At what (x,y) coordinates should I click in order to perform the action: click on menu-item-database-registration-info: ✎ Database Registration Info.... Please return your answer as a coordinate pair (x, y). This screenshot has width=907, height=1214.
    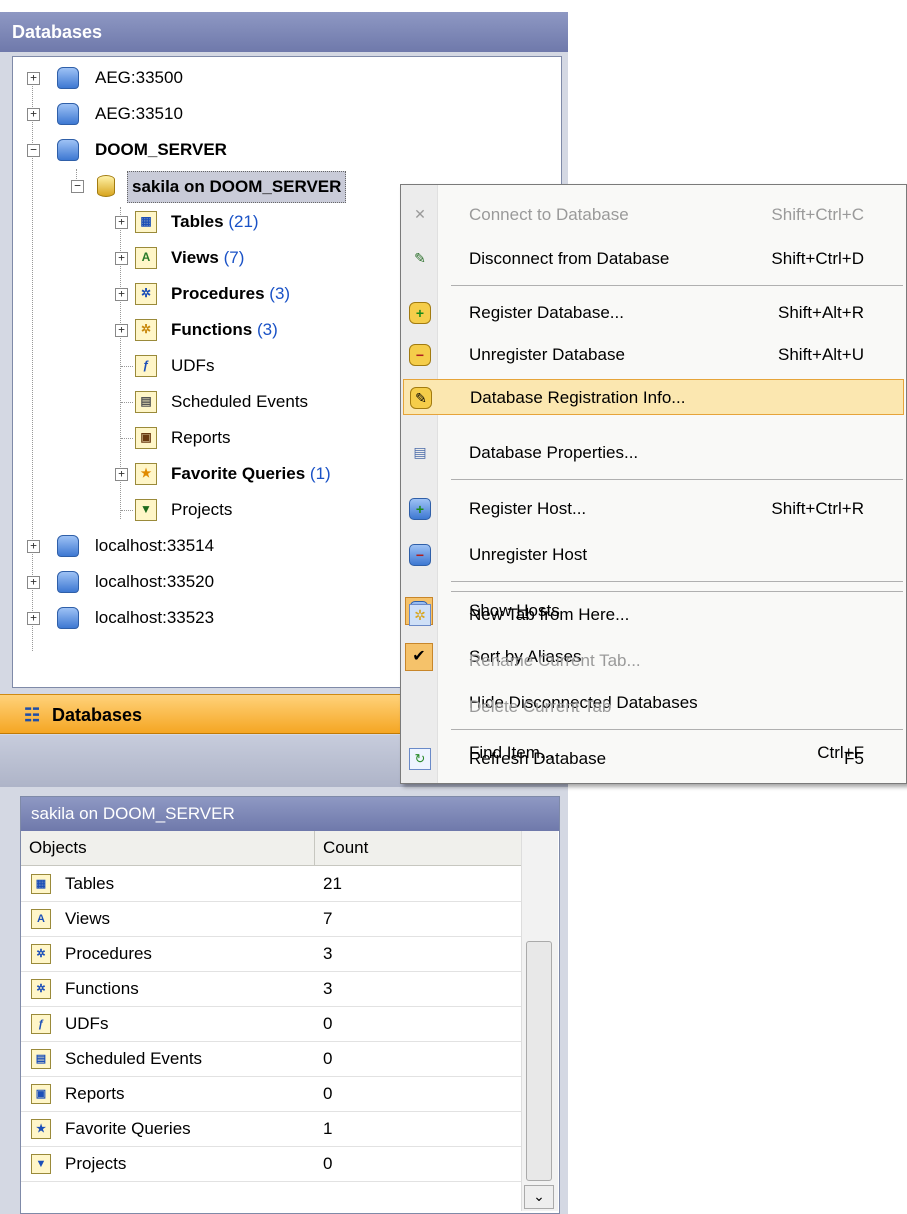
    Looking at the image, I should click on (653, 397).